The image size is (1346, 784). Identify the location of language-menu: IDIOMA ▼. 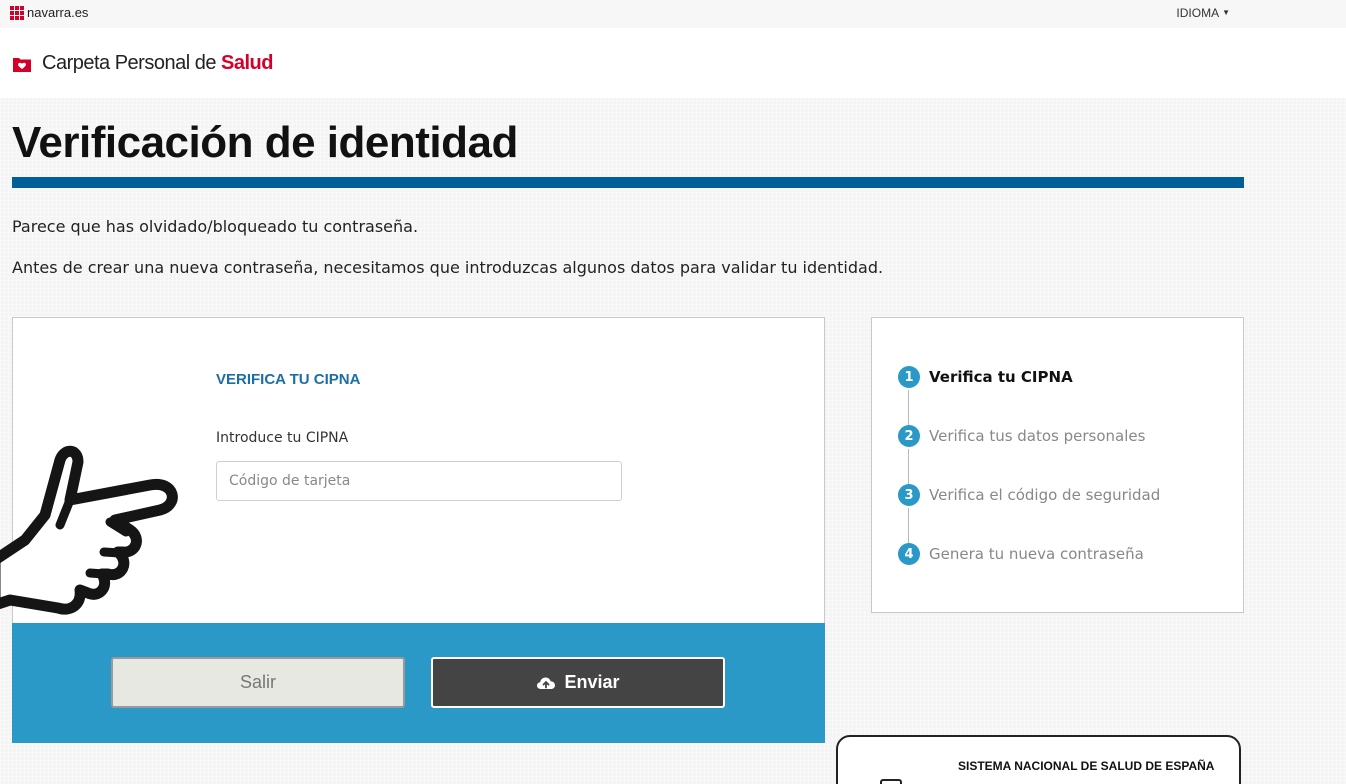
(1203, 13).